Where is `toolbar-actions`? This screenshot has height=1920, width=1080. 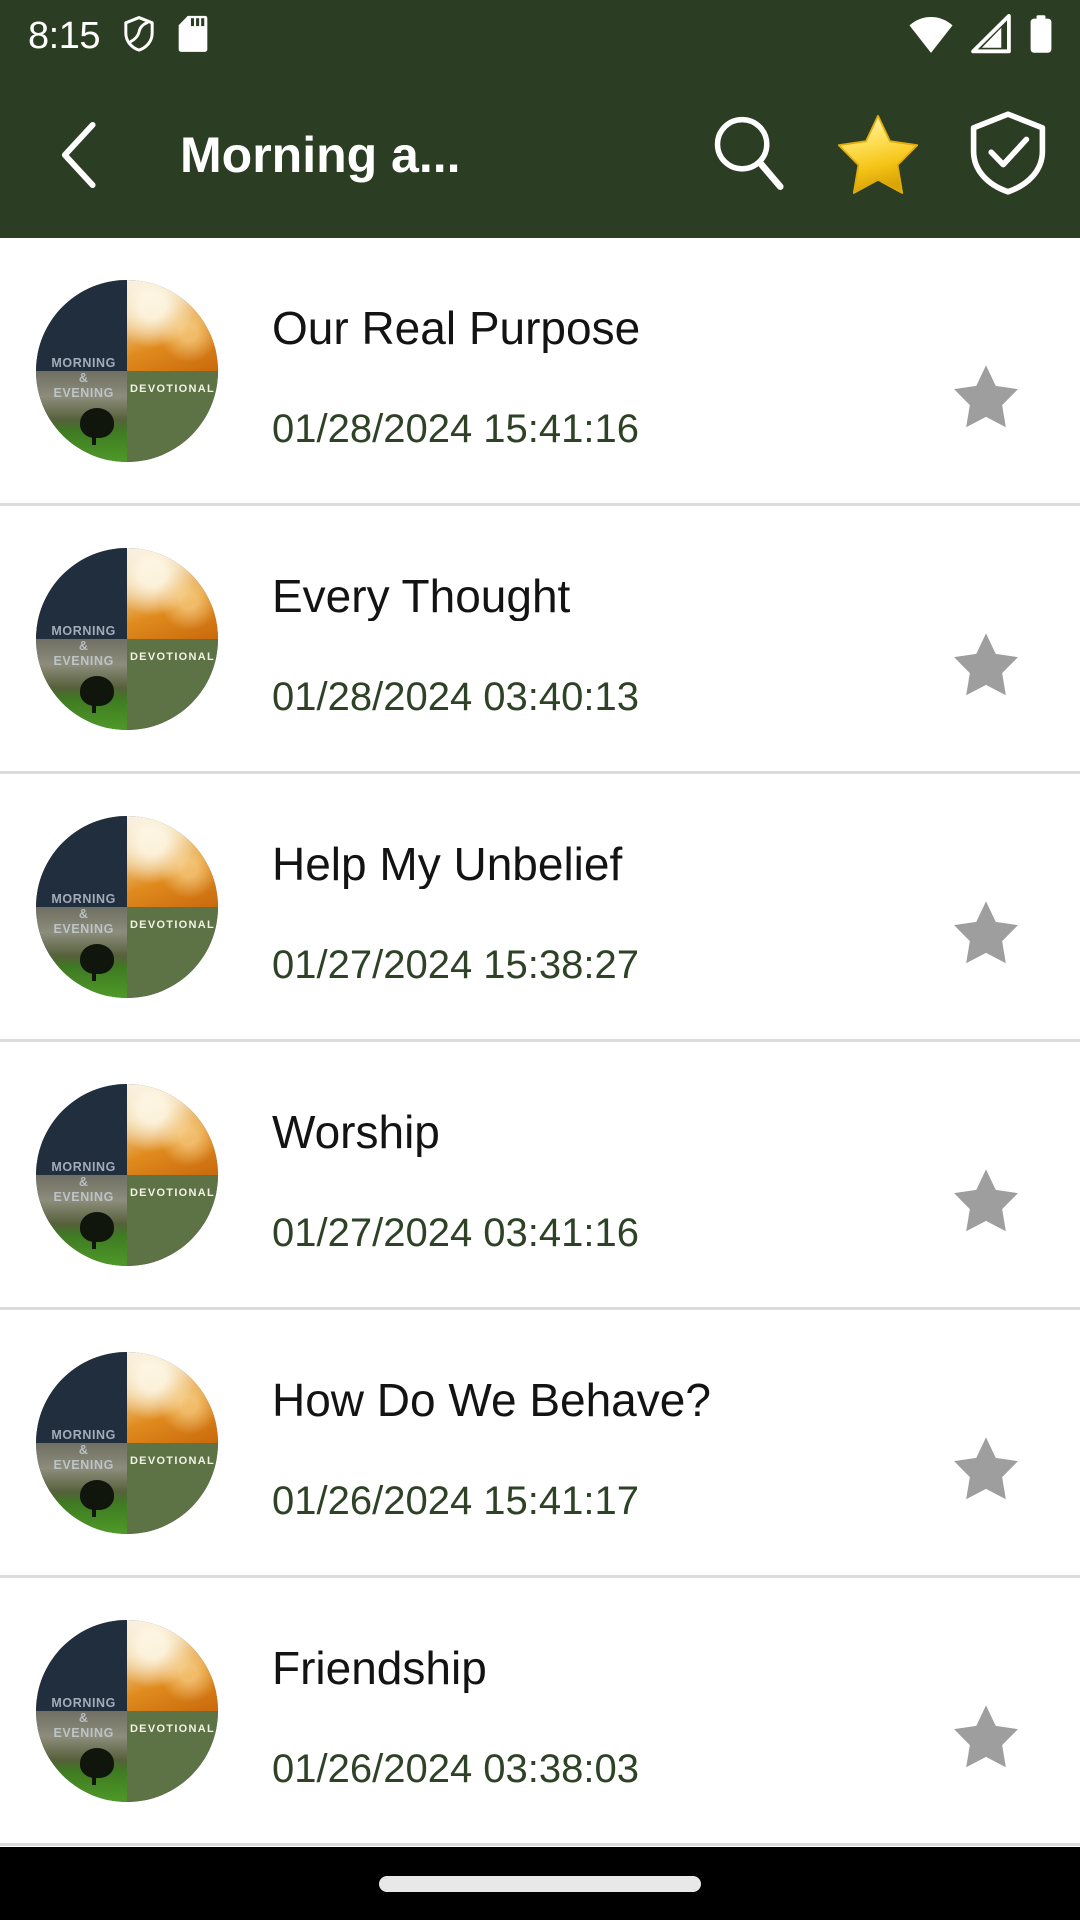 toolbar-actions is located at coordinates (878, 155).